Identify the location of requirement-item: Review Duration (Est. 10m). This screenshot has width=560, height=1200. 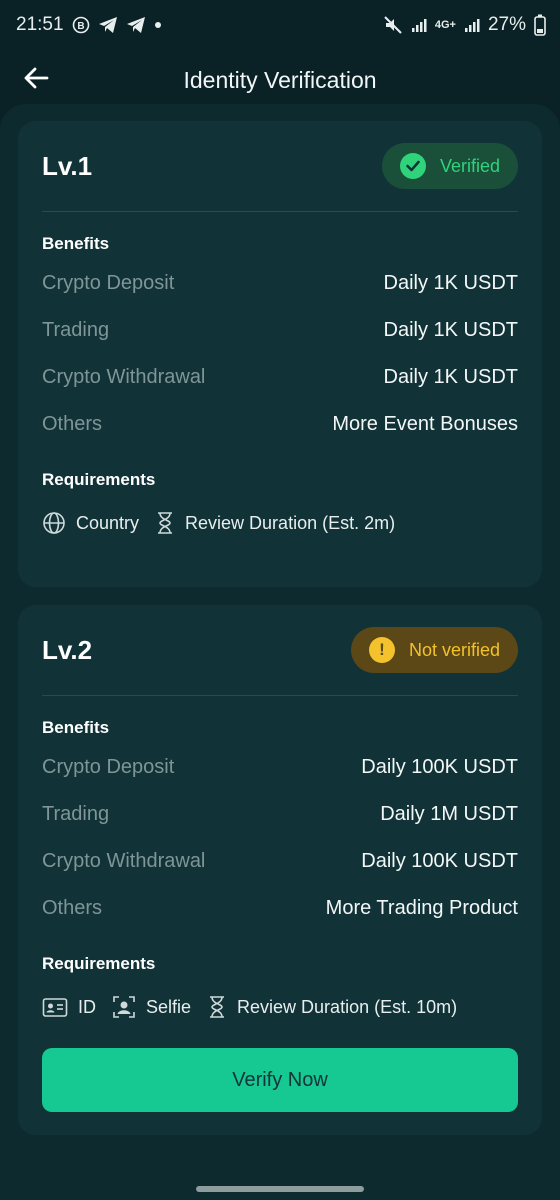
(332, 1007).